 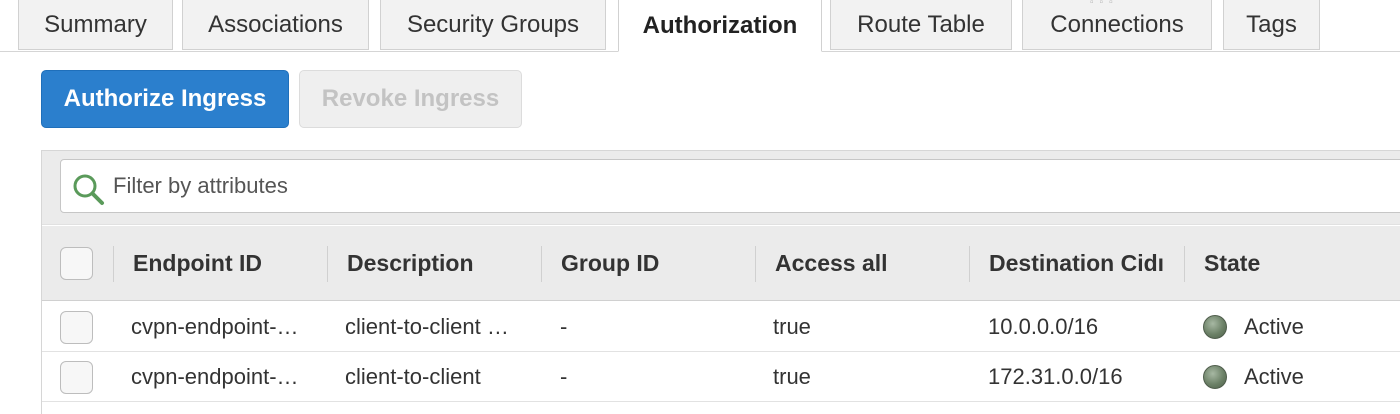 I want to click on column-header-group-id: Group ID, so click(x=656, y=263).